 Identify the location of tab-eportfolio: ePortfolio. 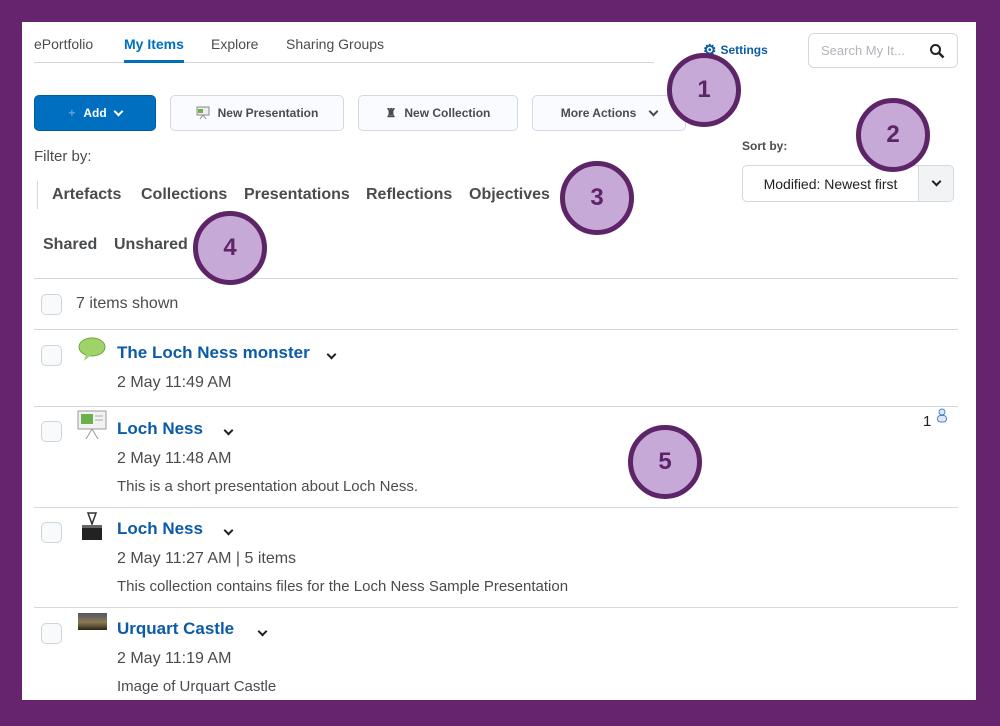
(63, 44).